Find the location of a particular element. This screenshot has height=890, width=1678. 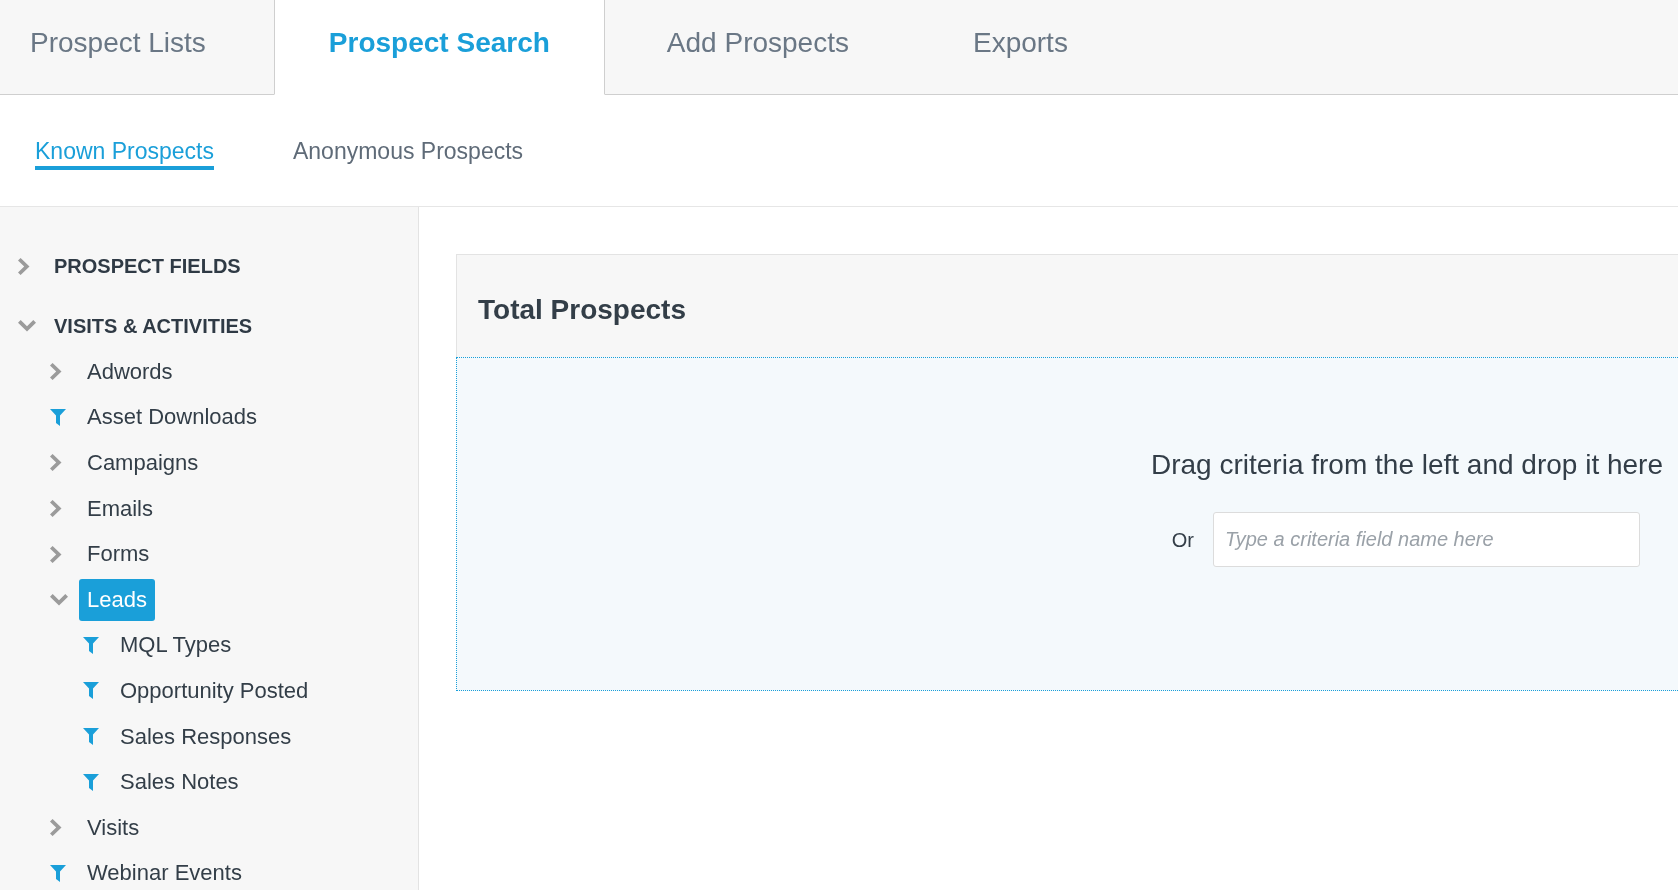

tab: Add Prospects is located at coordinates (757, 47).